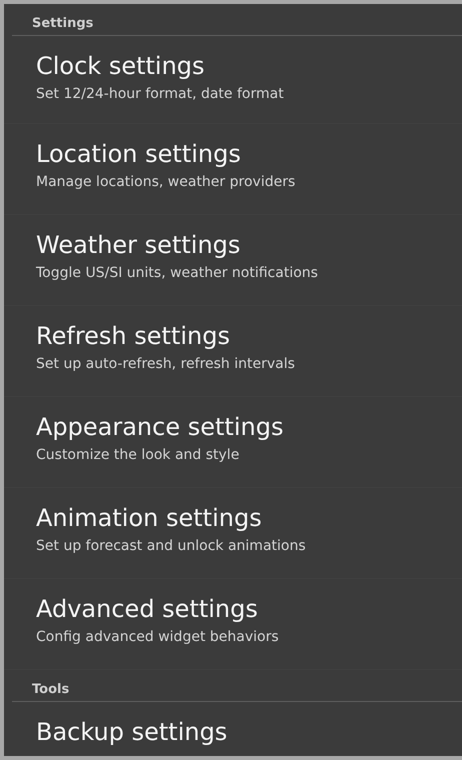 This screenshot has height=760, width=462. Describe the element at coordinates (233, 80) in the screenshot. I see `settings-list-item: Clock settings Set 12/24-hour format, date format` at that location.